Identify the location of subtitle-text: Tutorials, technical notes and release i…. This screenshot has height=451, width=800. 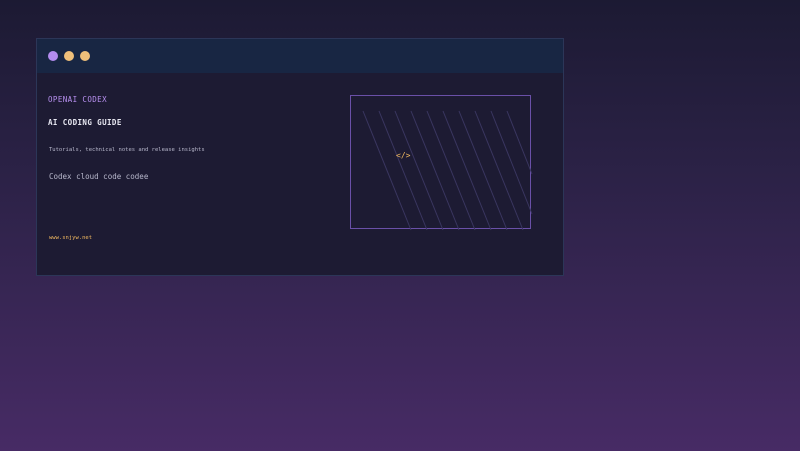
(127, 150).